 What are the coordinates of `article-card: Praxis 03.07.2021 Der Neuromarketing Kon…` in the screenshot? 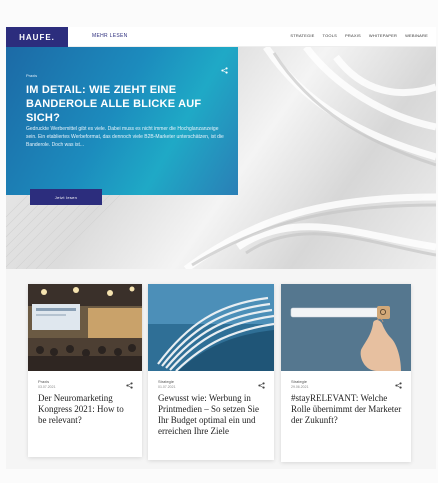 It's located at (85, 370).